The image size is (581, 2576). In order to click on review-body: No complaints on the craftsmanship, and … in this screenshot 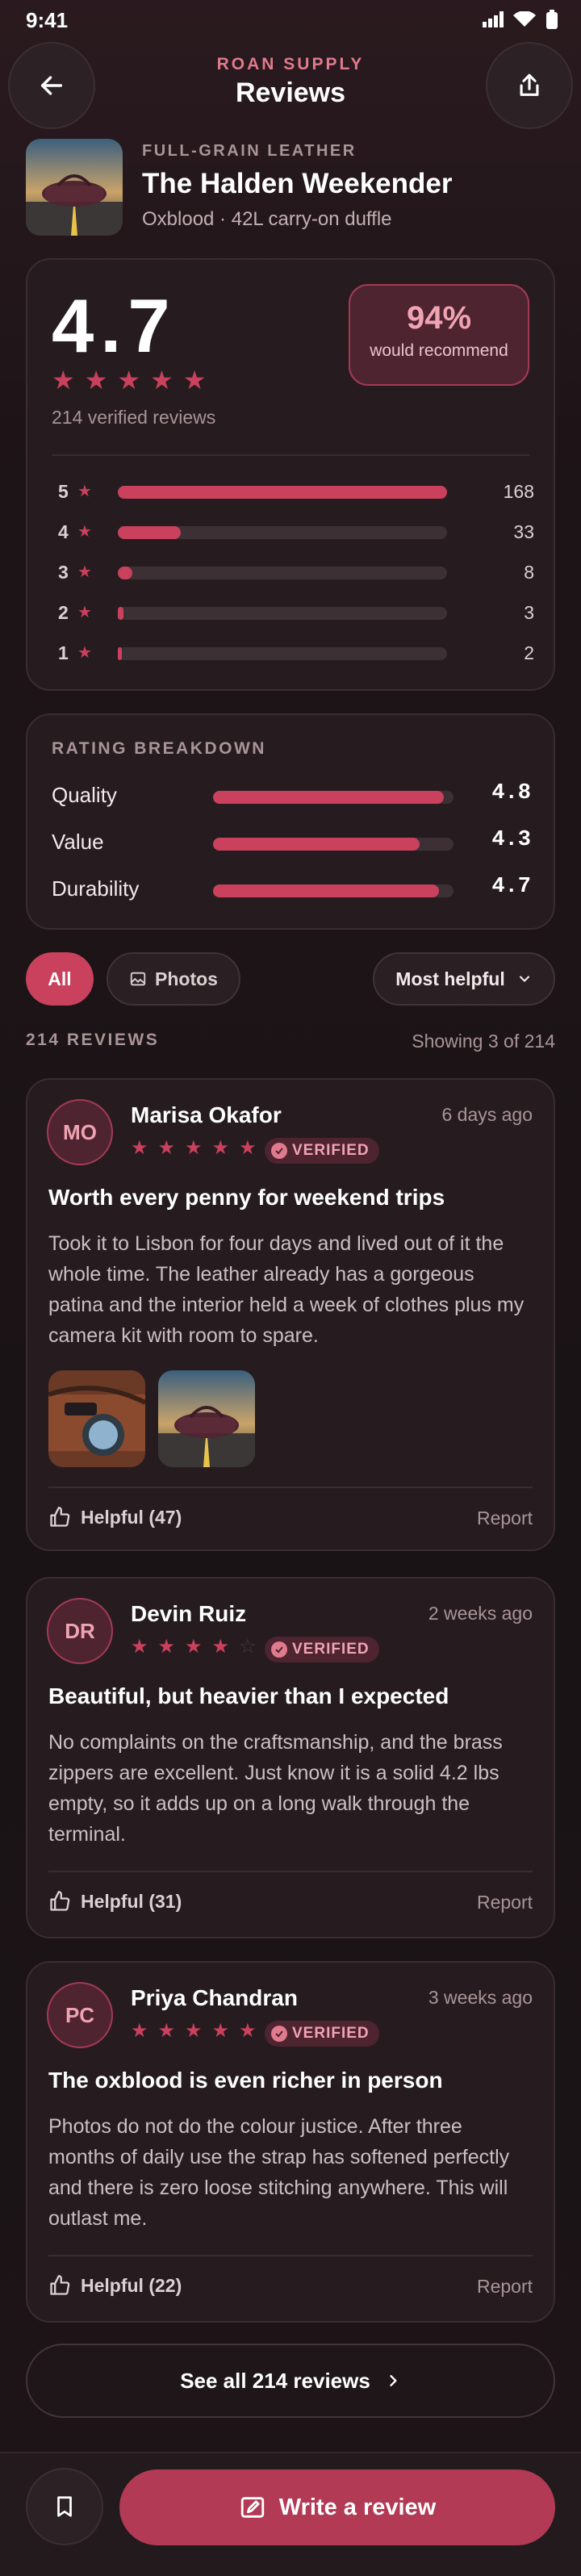, I will do `click(275, 1788)`.